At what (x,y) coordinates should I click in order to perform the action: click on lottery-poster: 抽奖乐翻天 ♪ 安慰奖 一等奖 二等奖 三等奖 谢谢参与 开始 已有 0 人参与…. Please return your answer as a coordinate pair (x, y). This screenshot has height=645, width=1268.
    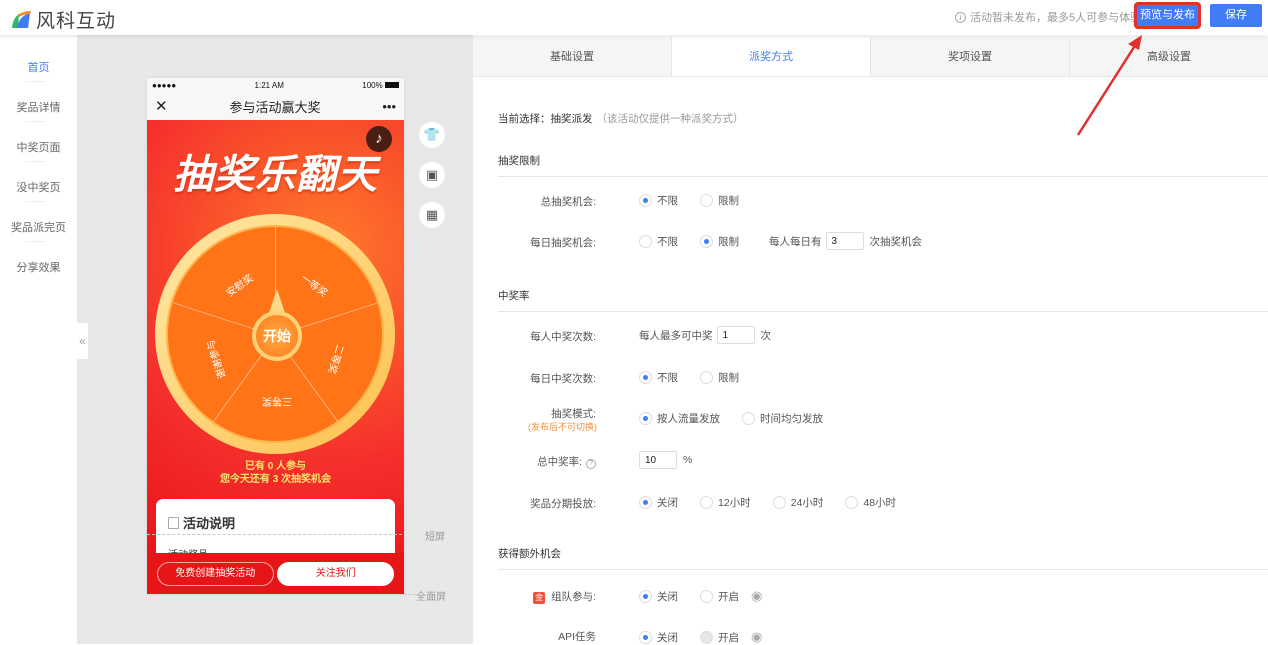
    Looking at the image, I should click on (275, 336).